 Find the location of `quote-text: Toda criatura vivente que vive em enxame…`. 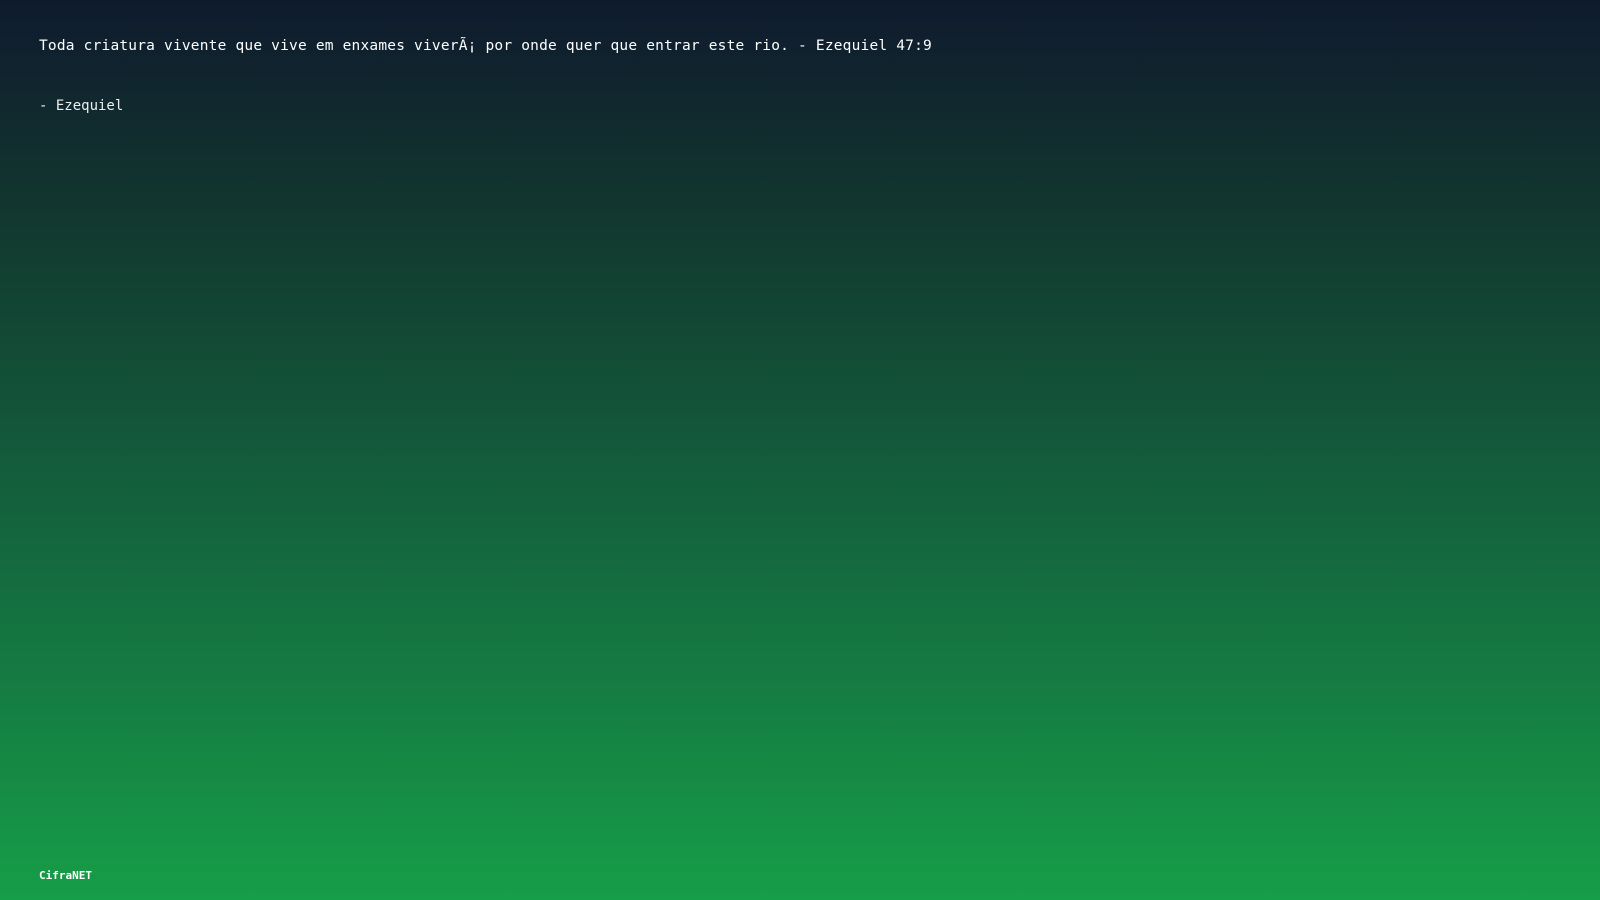

quote-text: Toda criatura vivente que vive em enxame… is located at coordinates (485, 46).